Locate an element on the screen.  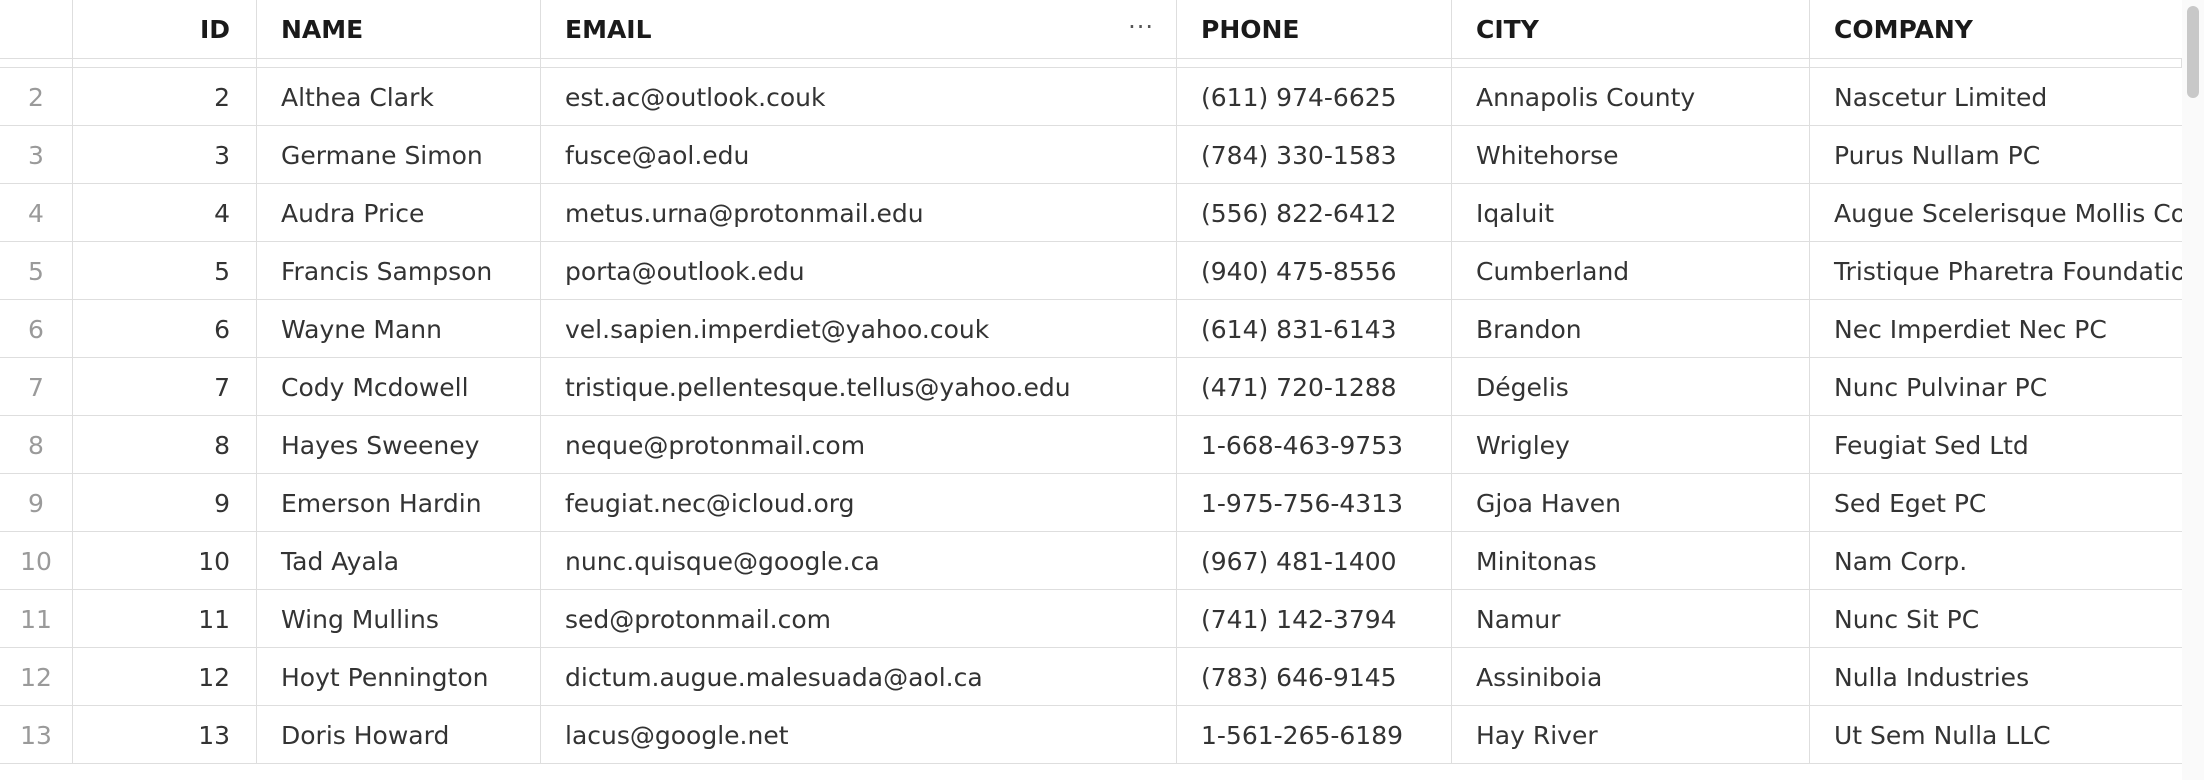
row-number-cell: 13 is located at coordinates (36, 735).